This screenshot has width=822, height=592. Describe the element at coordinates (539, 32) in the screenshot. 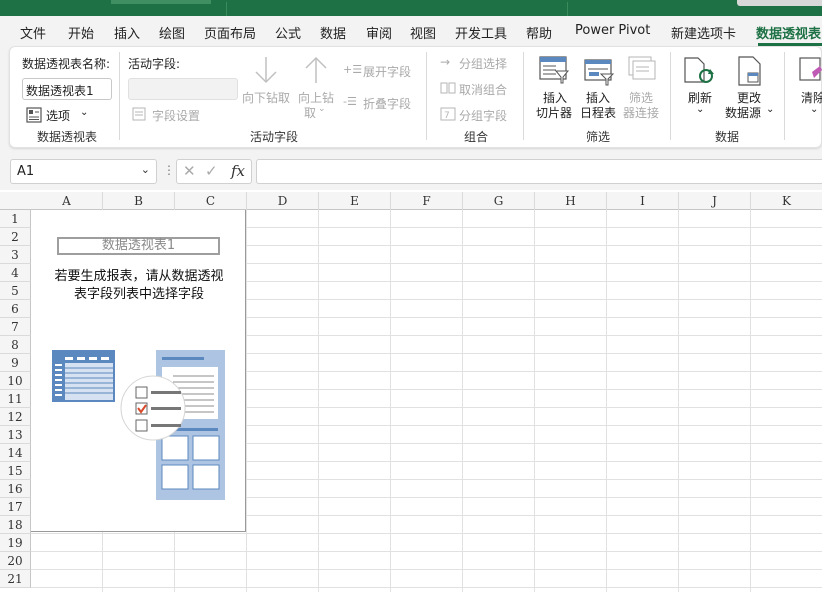

I see `tab-help: 帮助` at that location.